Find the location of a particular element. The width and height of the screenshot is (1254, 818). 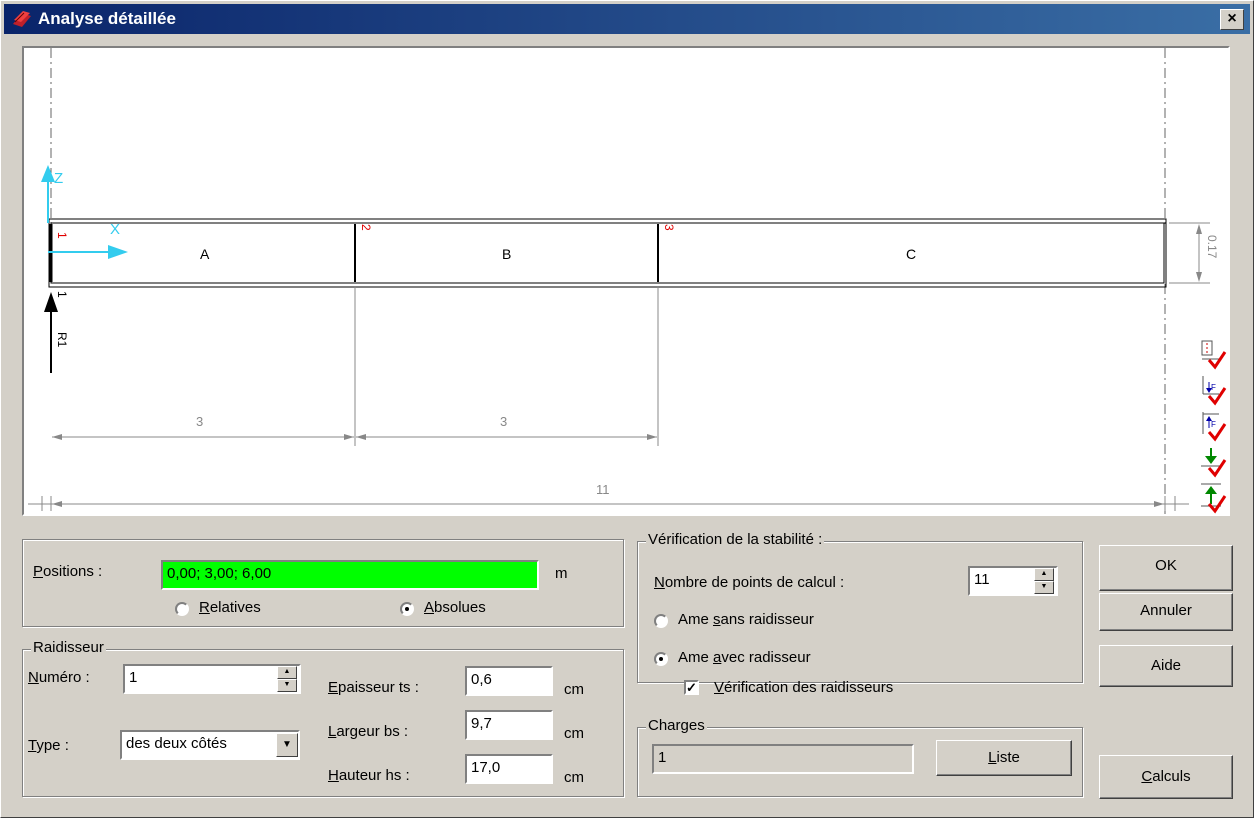

node-label-1: 1 is located at coordinates (62, 235).